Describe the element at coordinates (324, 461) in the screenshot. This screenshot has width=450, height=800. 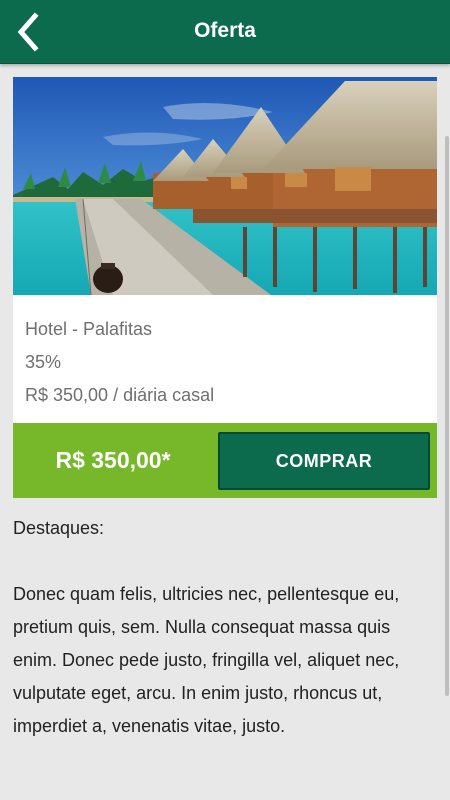
I see `buy-button: COMPRAR` at that location.